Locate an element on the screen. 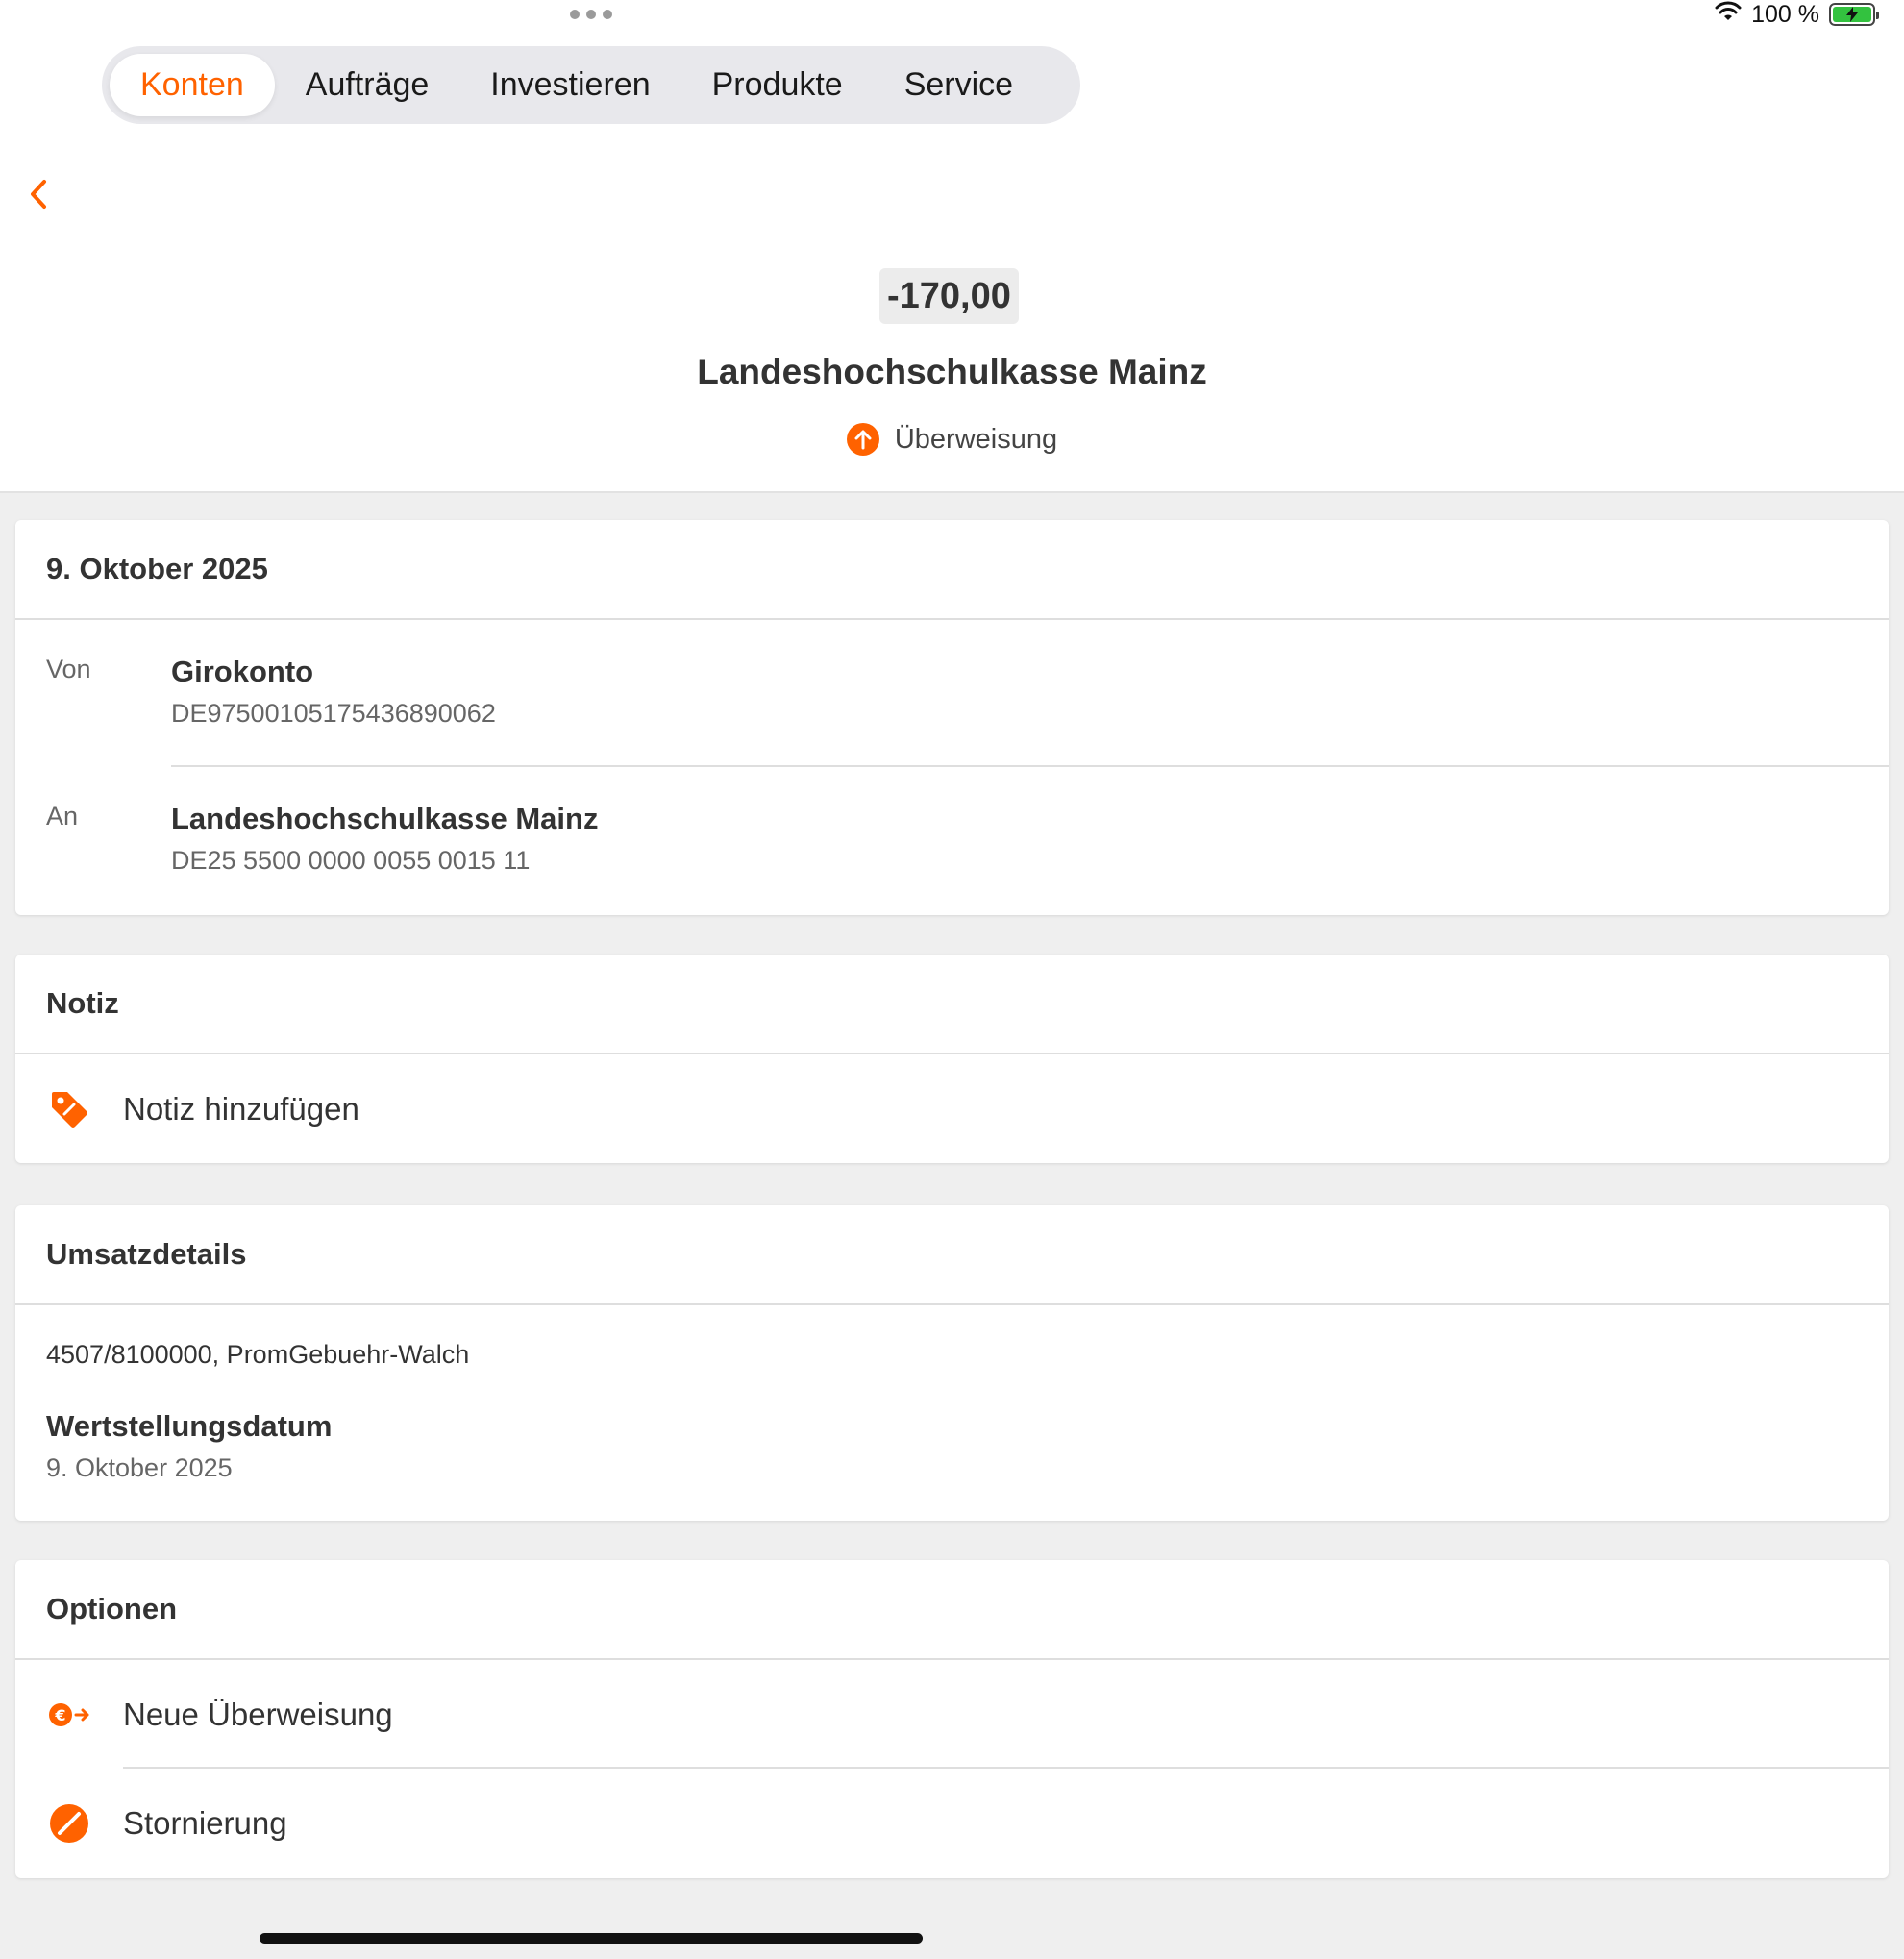 The width and height of the screenshot is (1904, 1959). transaction-type: Überweisung is located at coordinates (952, 439).